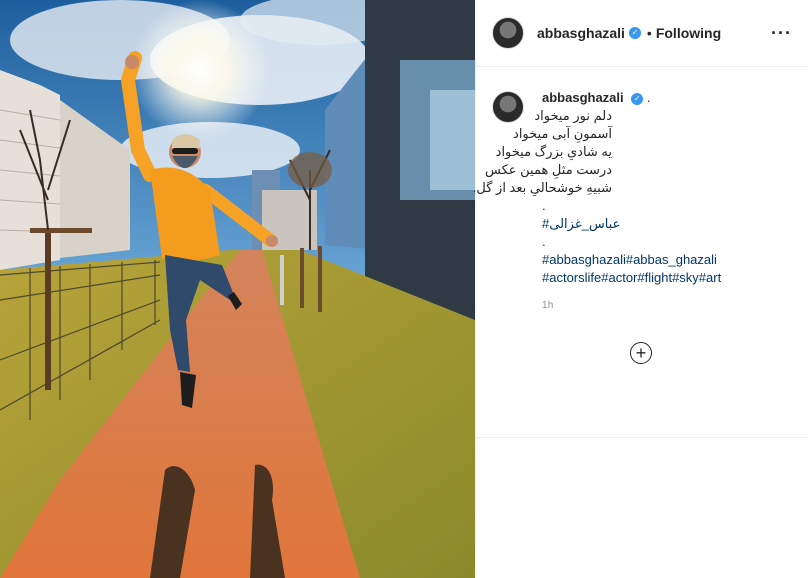 The height and width of the screenshot is (578, 808). Describe the element at coordinates (631, 306) in the screenshot. I see `post-timestamp: 1h` at that location.